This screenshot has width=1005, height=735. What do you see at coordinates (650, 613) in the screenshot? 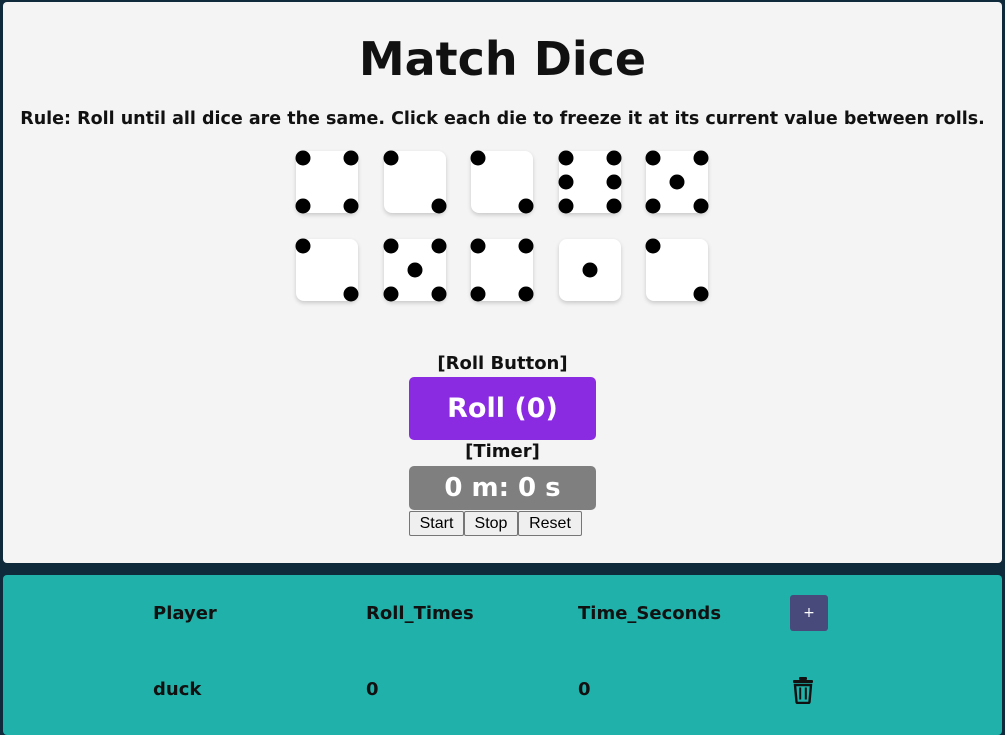
I see `header-time-seconds: Time_Seconds` at bounding box center [650, 613].